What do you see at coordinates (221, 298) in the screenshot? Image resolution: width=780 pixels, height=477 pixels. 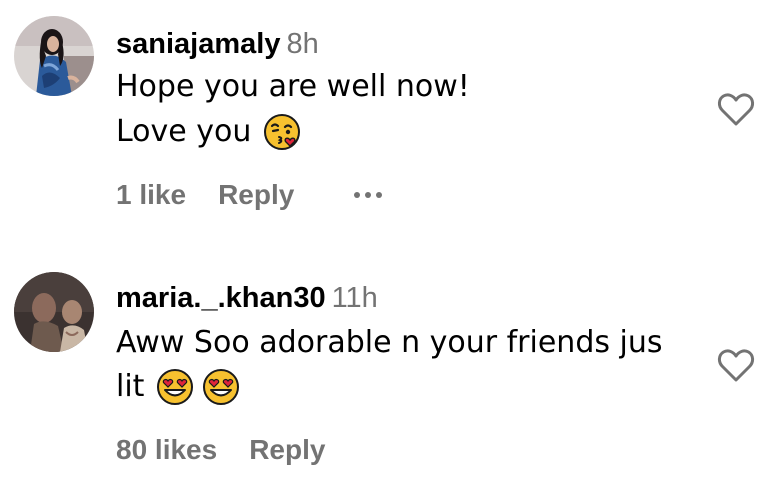 I see `username: maria._.khan30` at bounding box center [221, 298].